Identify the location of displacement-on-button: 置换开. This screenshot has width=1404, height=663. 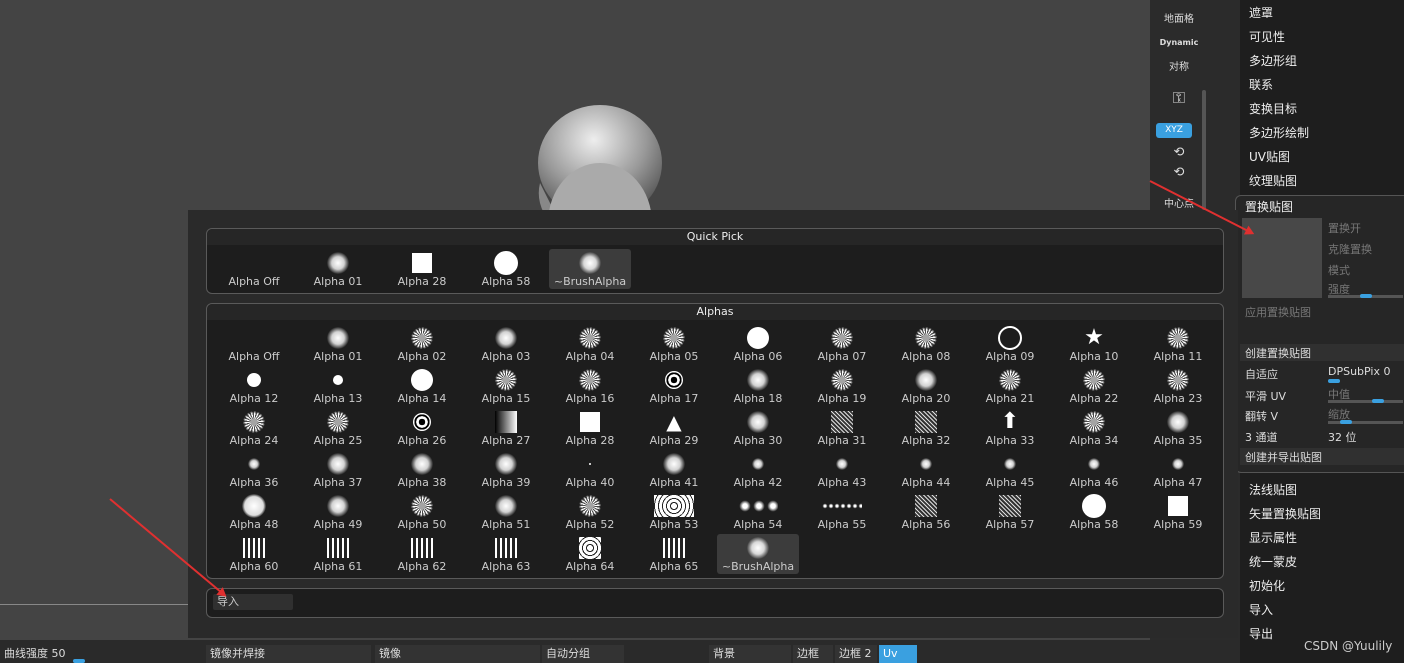
(1344, 228).